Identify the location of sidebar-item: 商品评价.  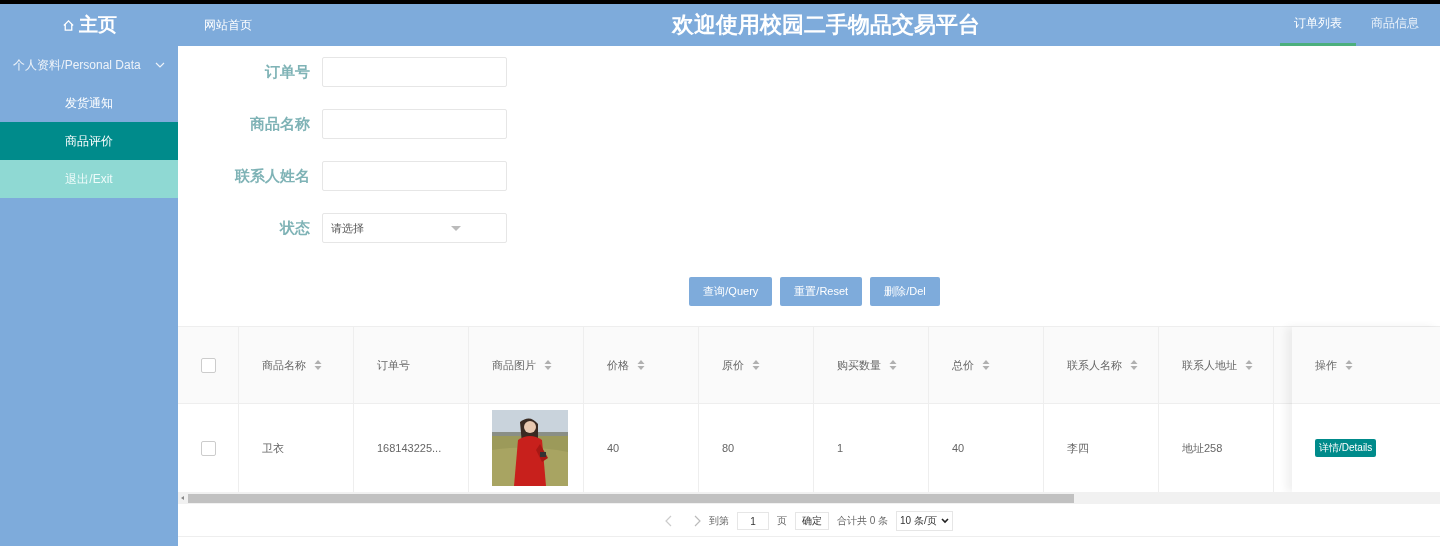
(89, 141).